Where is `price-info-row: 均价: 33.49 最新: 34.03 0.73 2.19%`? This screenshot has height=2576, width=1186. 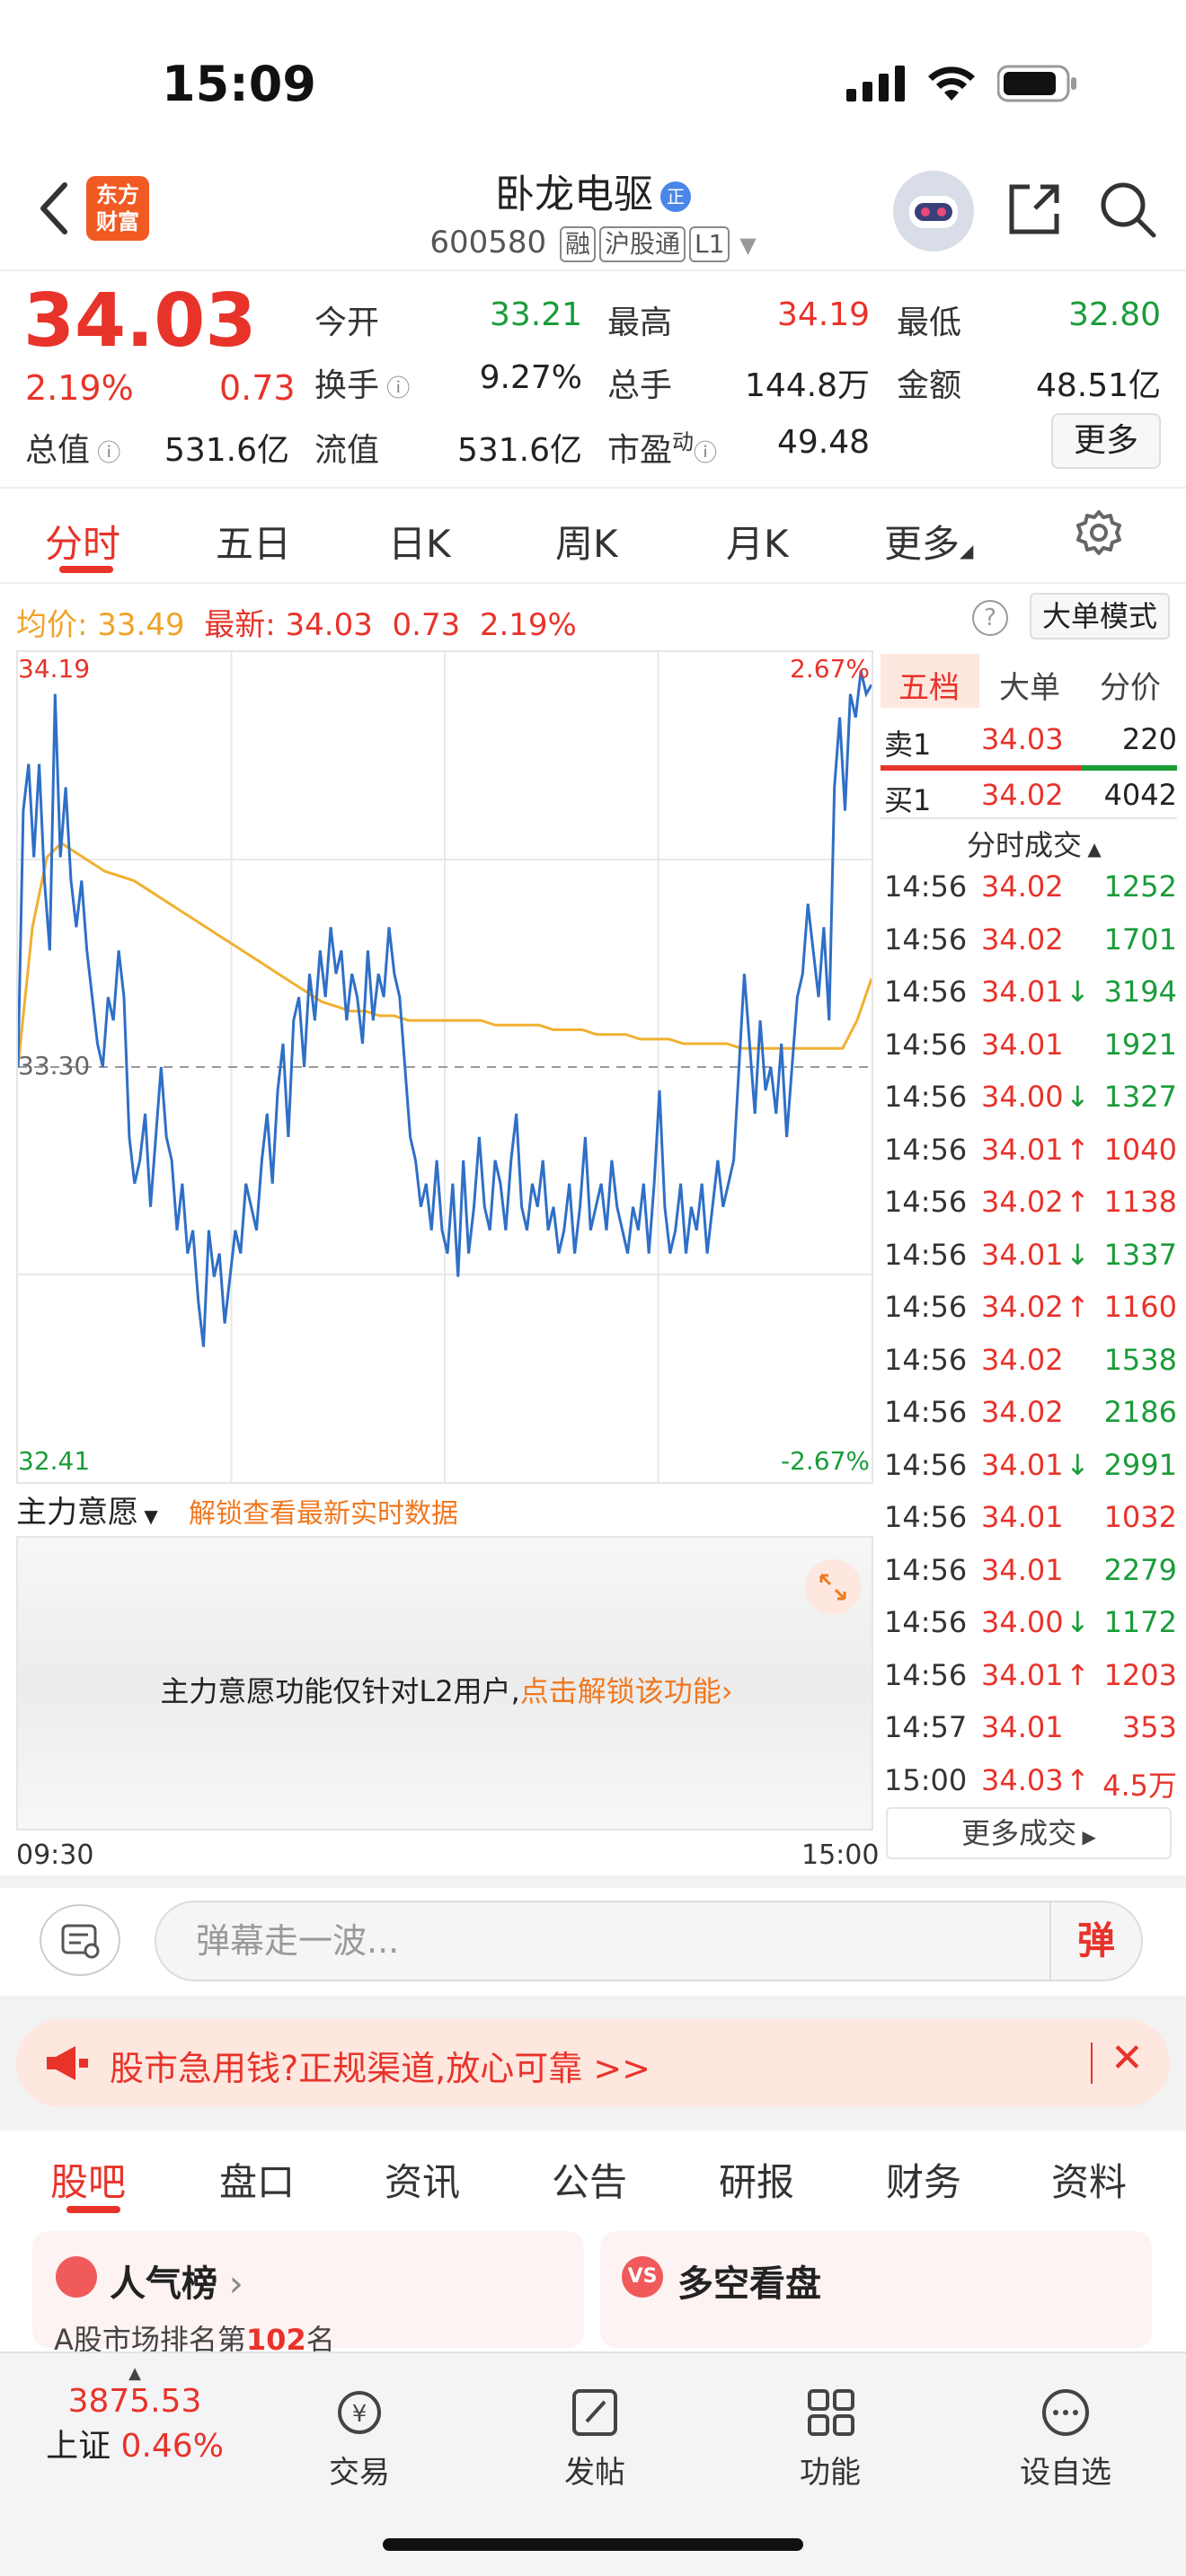 price-info-row: 均价: 33.49 最新: 34.03 0.73 2.19% is located at coordinates (296, 625).